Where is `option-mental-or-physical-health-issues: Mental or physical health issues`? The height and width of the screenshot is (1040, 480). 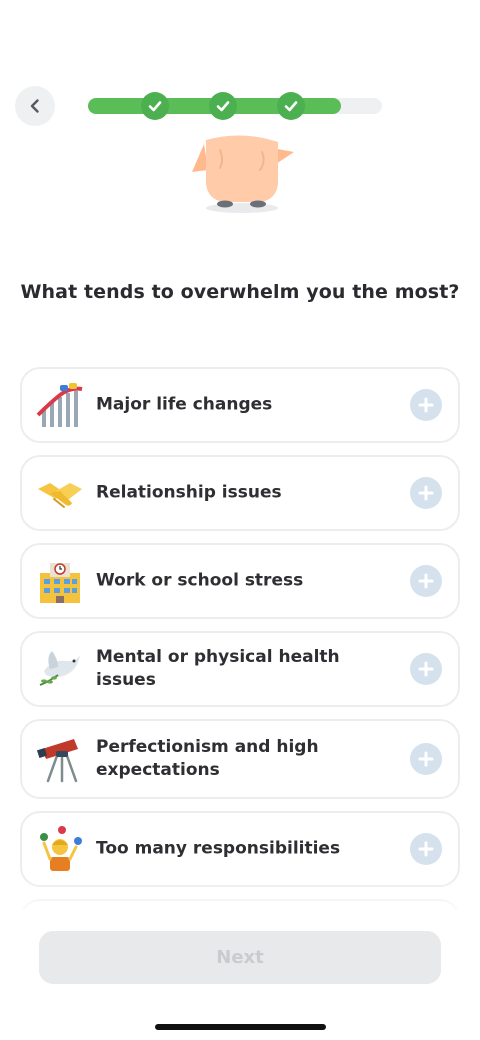
option-mental-or-physical-health-issues: Mental or physical health issues is located at coordinates (240, 669).